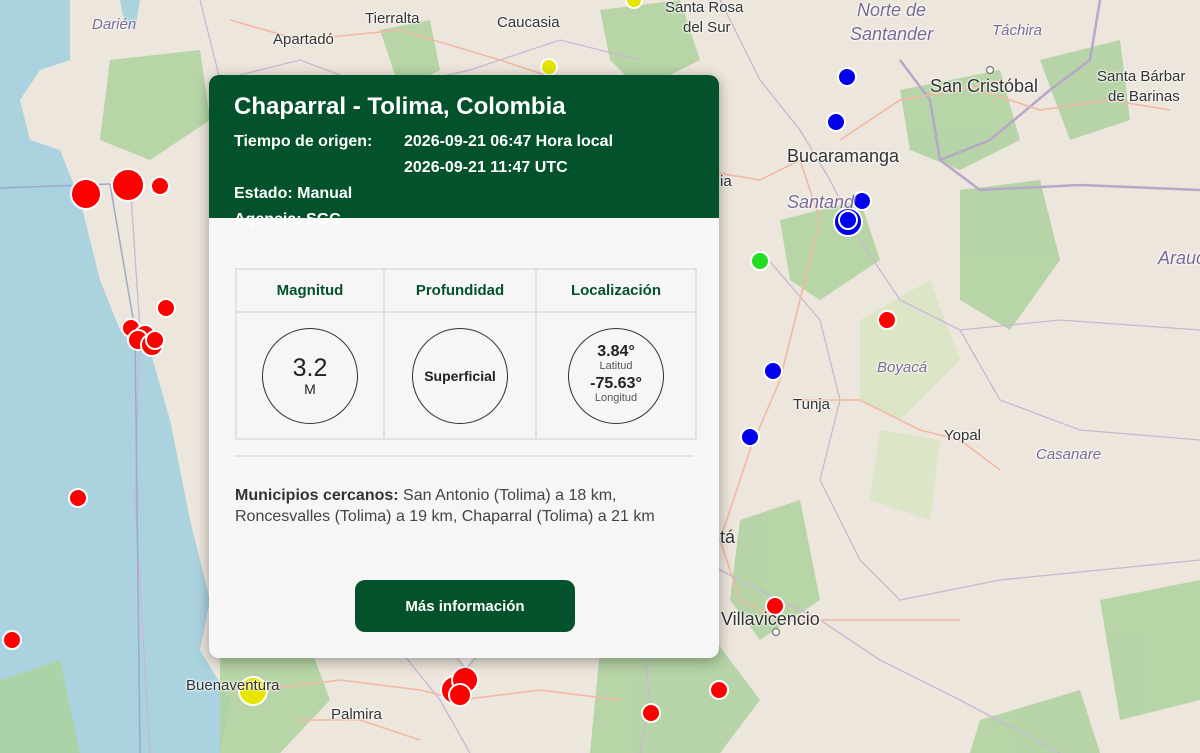  I want to click on label-boyaca: Boyacá, so click(902, 367).